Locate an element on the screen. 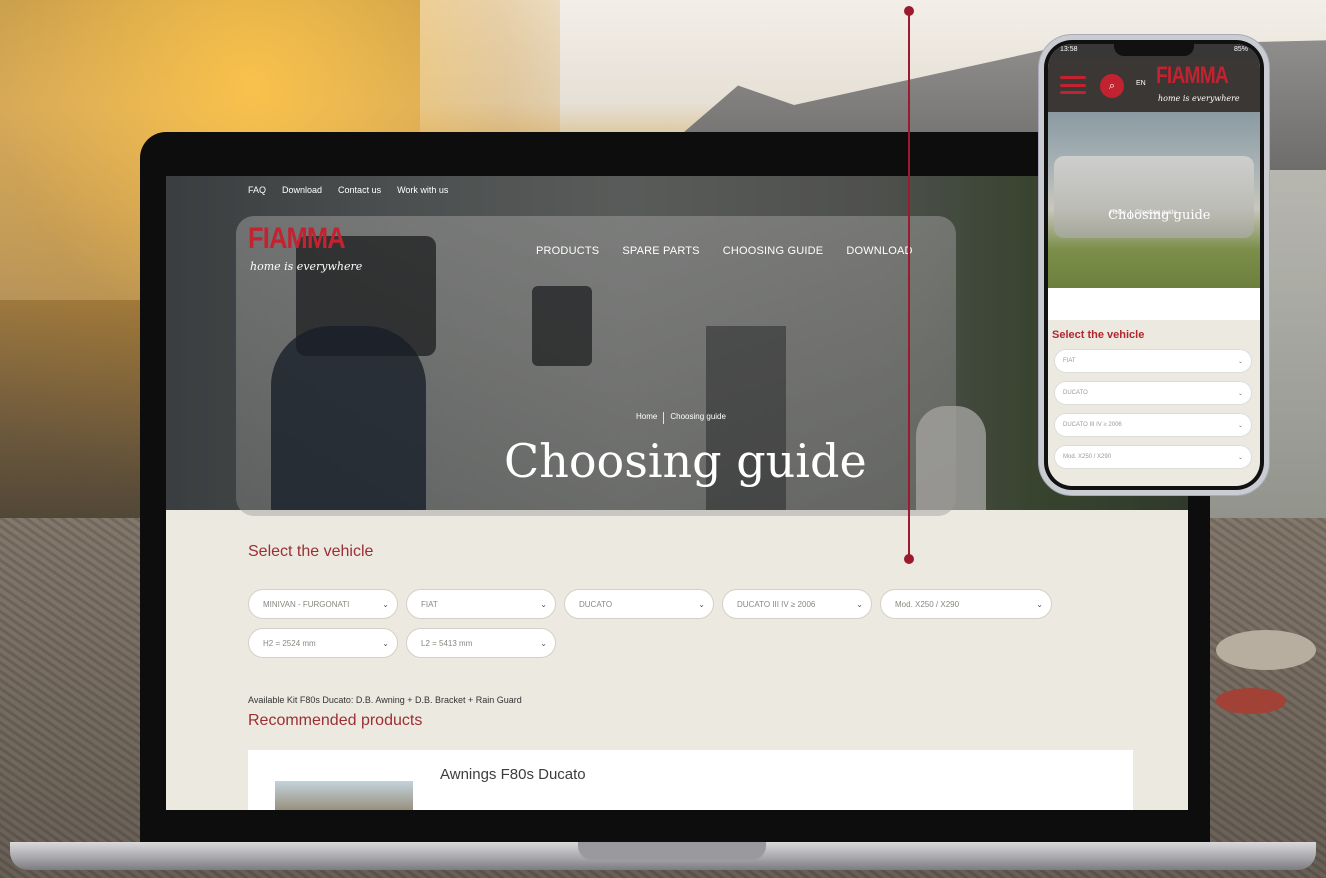 The image size is (1326, 878). select-height: H2 = 2524 mm ⌄ is located at coordinates (323, 643).